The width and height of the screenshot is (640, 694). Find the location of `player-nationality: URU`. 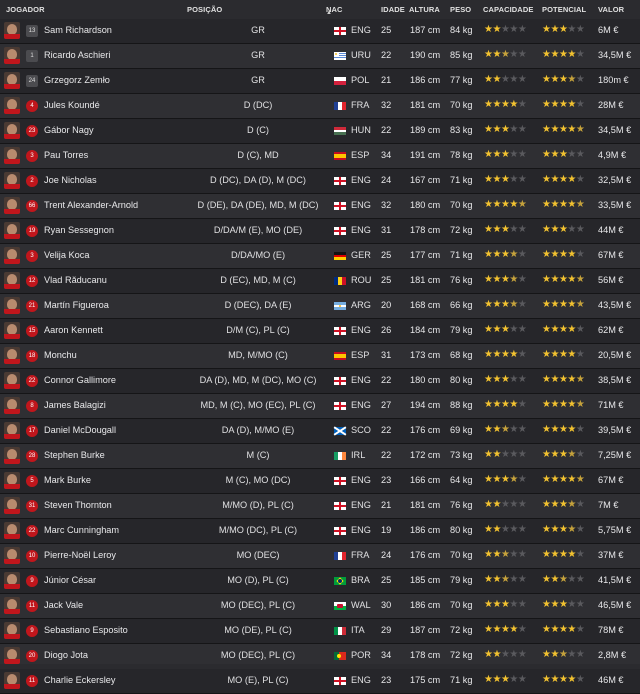

player-nationality: URU is located at coordinates (361, 55).